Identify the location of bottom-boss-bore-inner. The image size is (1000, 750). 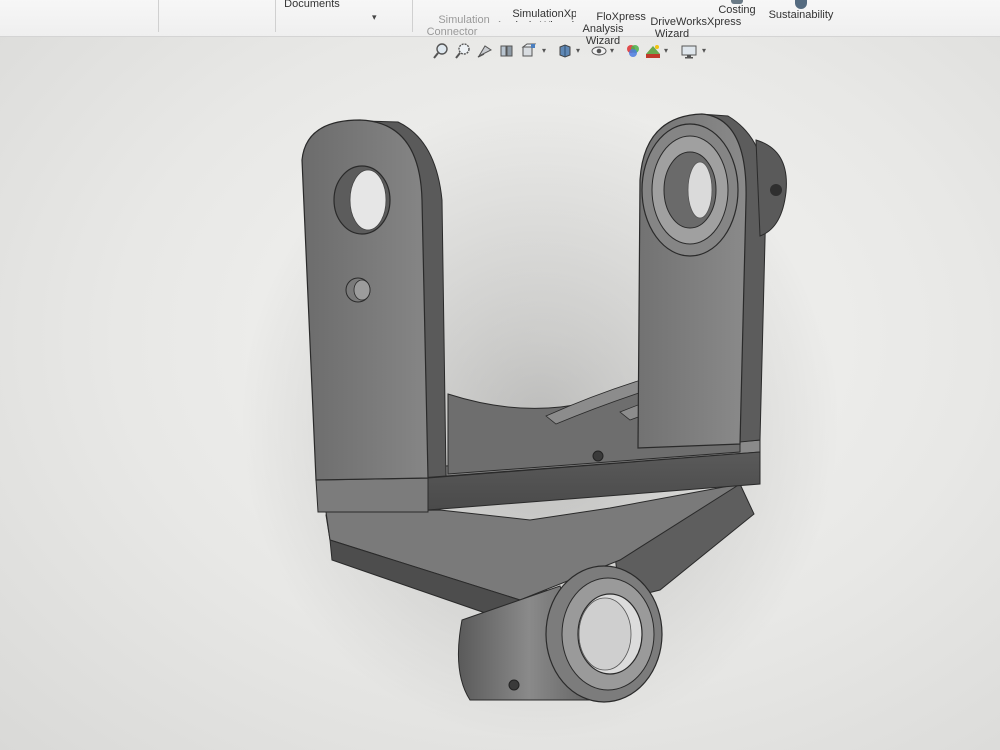
(605, 634).